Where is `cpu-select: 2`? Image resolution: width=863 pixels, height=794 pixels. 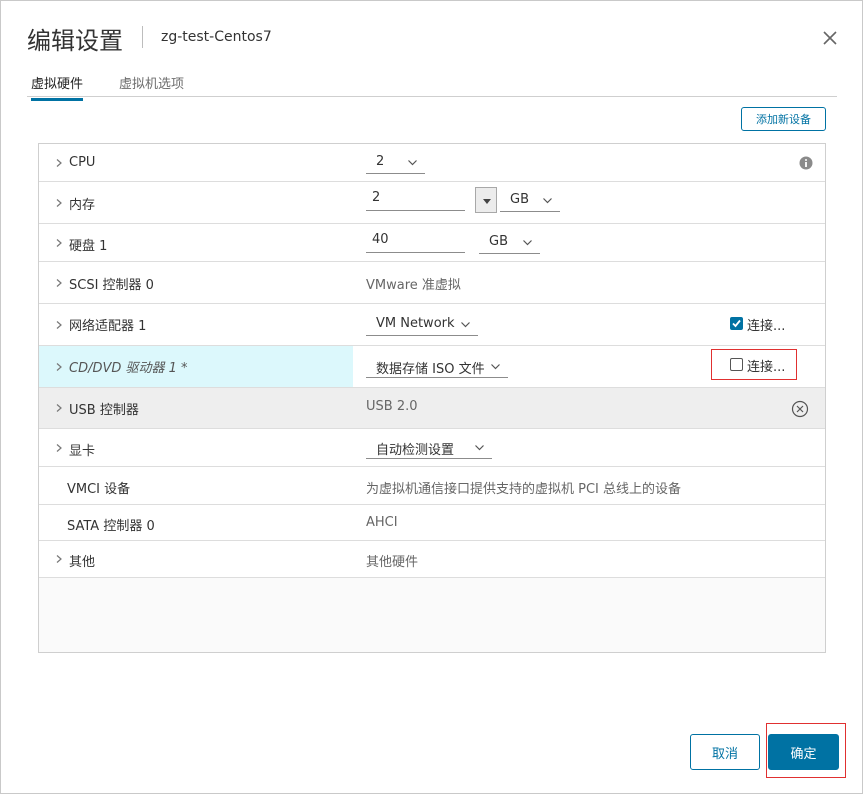 cpu-select: 2 is located at coordinates (395, 163).